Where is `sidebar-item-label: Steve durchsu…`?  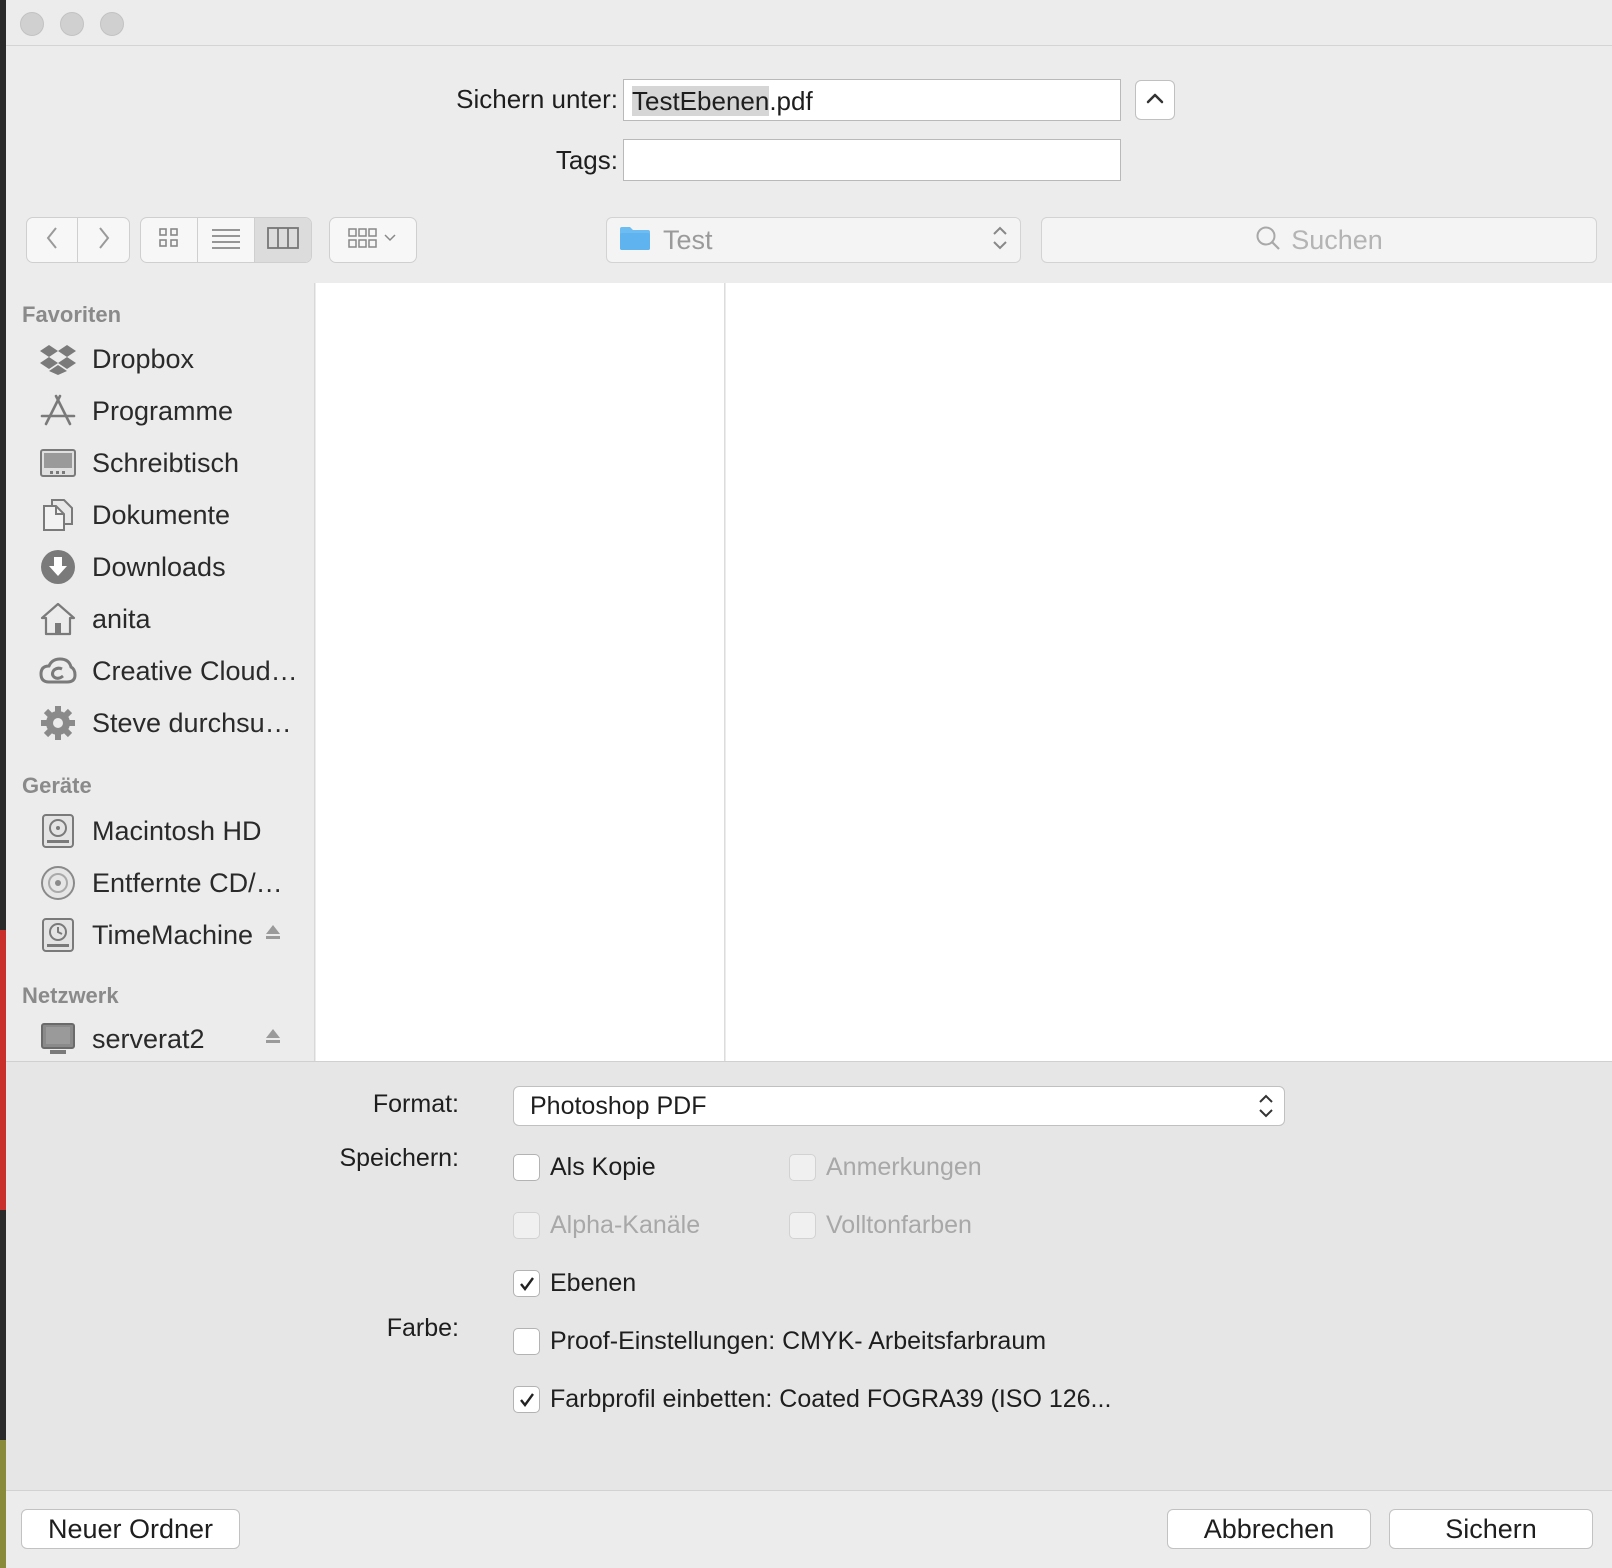 sidebar-item-label: Steve durchsu… is located at coordinates (192, 722).